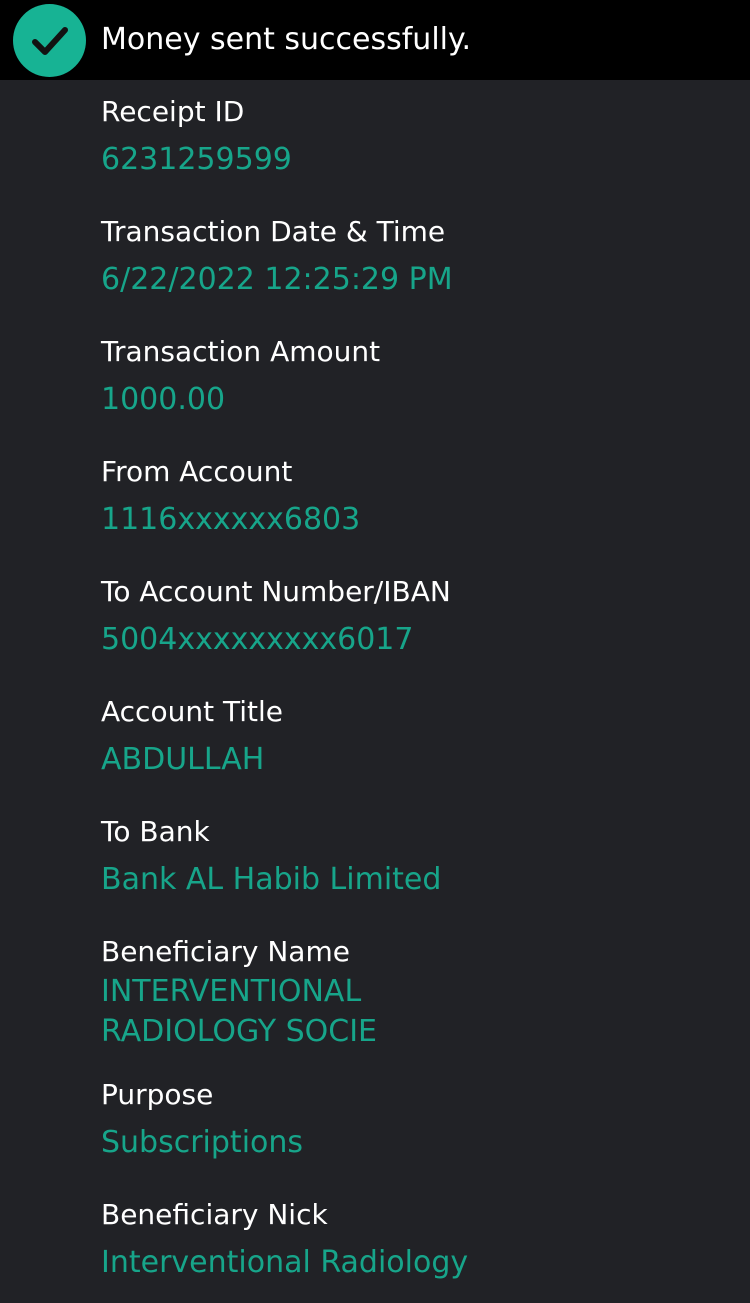  I want to click on to-bank-field: To Bank Bank AL Habib Limited, so click(421, 856).